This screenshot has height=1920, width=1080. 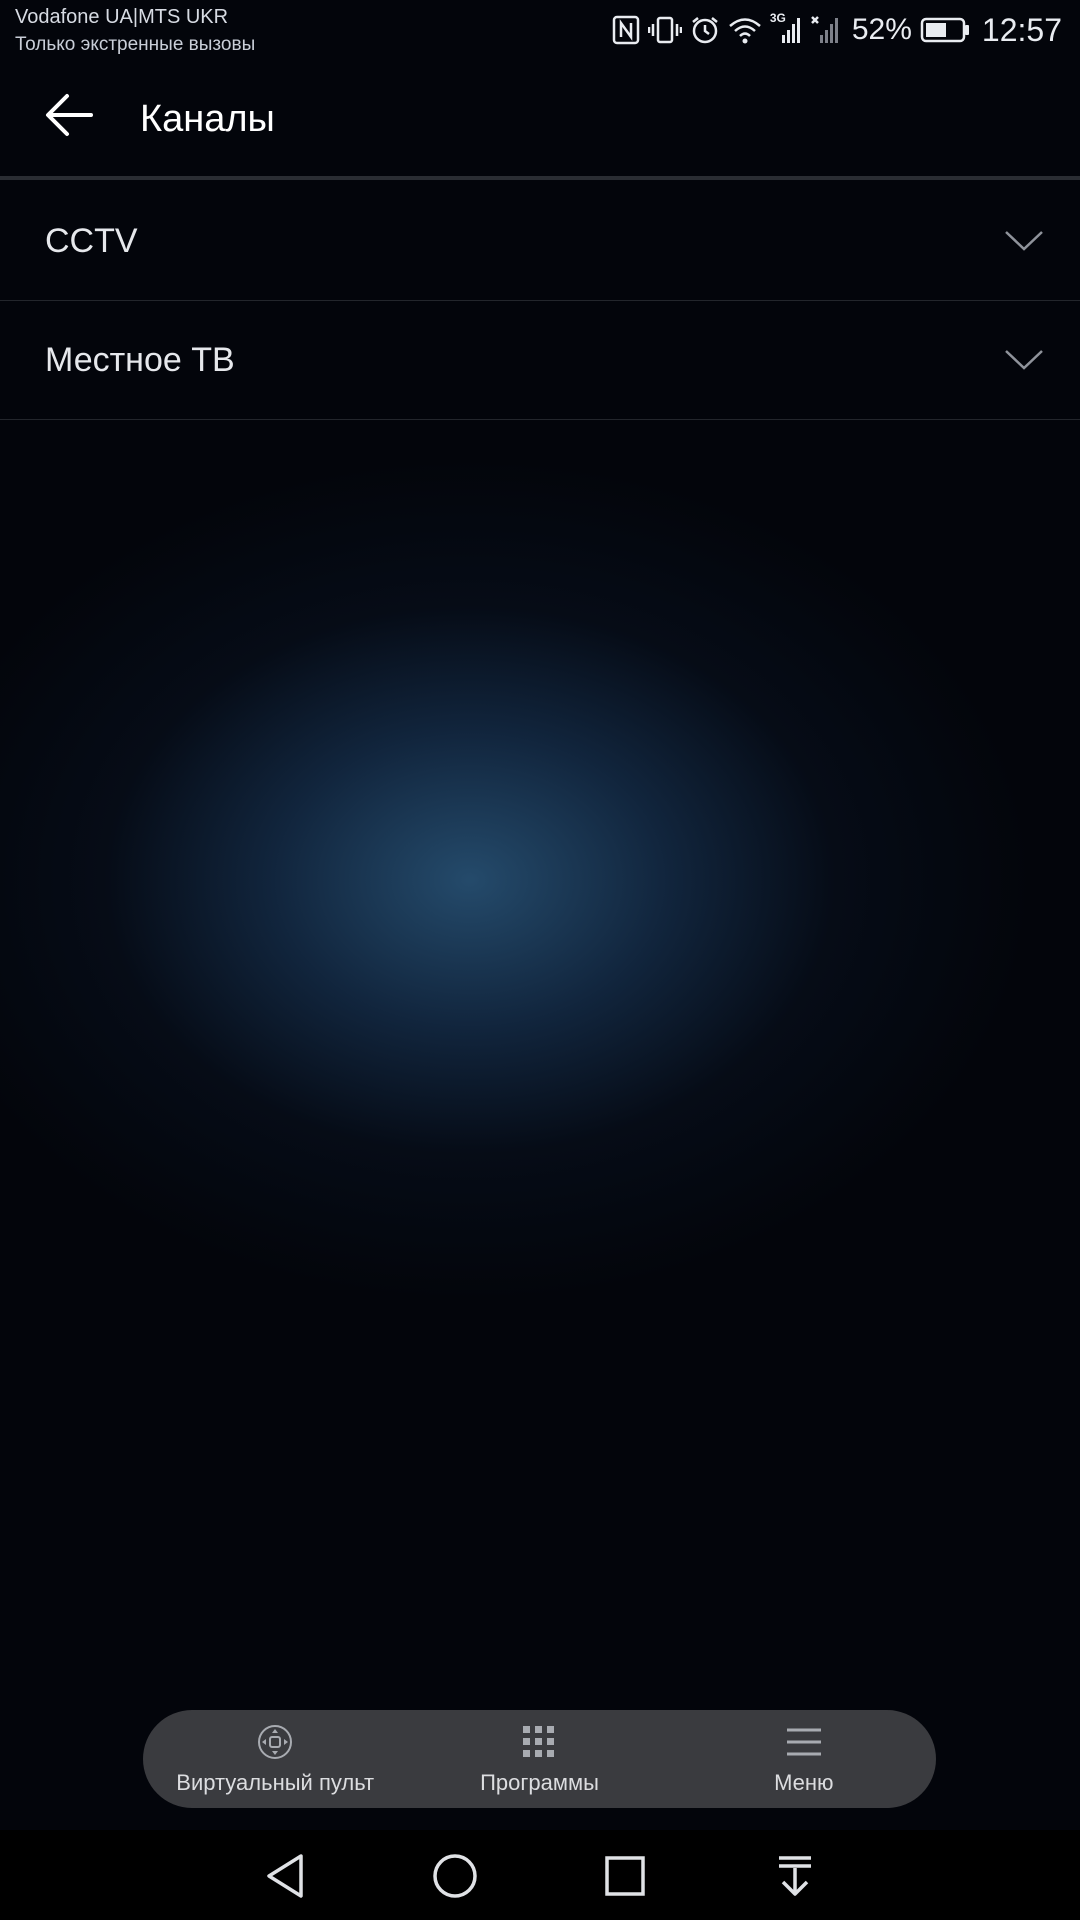 What do you see at coordinates (804, 1742) in the screenshot?
I see `menu-icon` at bounding box center [804, 1742].